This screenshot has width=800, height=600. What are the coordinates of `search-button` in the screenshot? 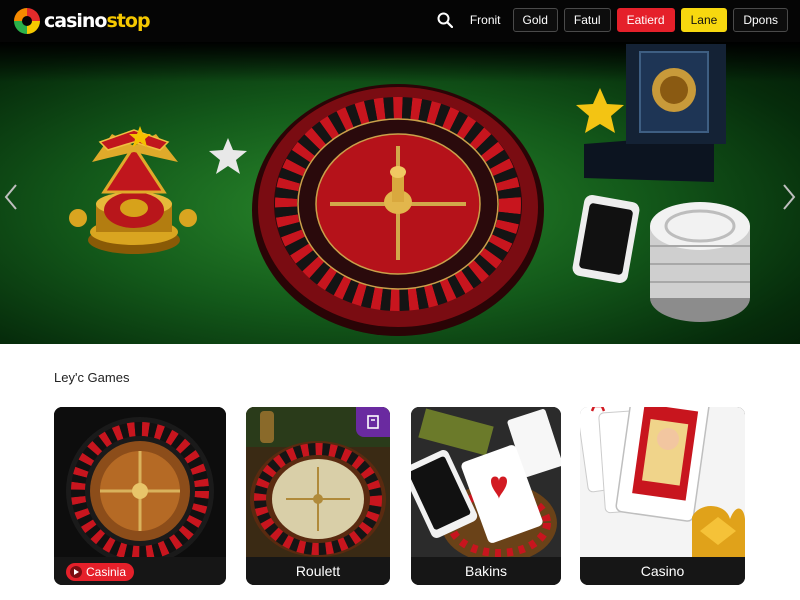 It's located at (445, 20).